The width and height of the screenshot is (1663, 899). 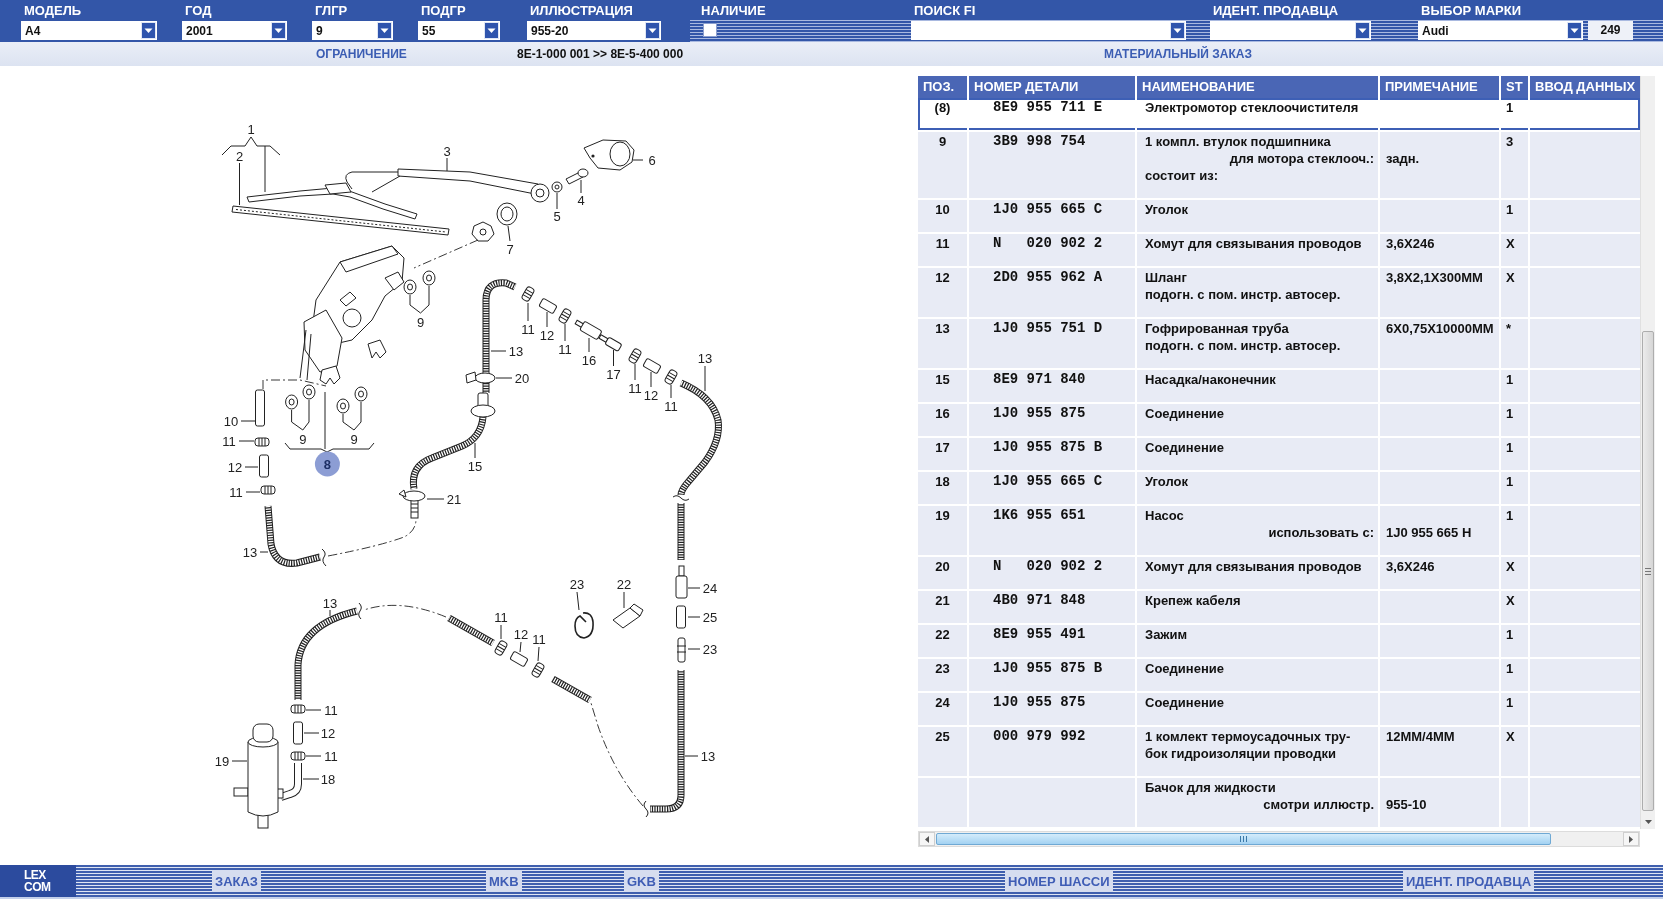 What do you see at coordinates (1279, 217) in the screenshot?
I see `table-row: 10 1J0 955 665 C Уголок 1` at bounding box center [1279, 217].